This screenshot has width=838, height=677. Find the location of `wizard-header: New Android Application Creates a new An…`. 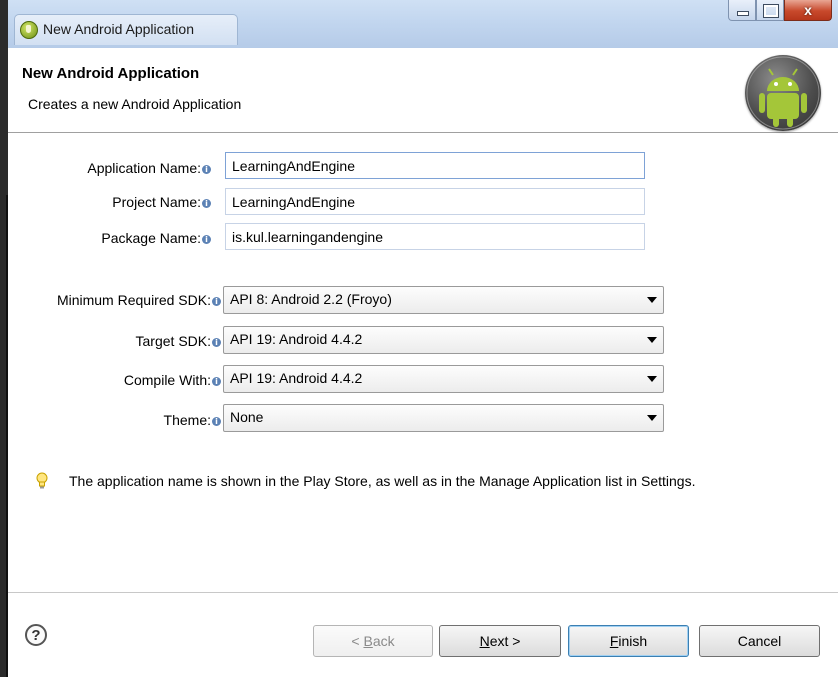

wizard-header: New Android Application Creates a new An… is located at coordinates (423, 90).